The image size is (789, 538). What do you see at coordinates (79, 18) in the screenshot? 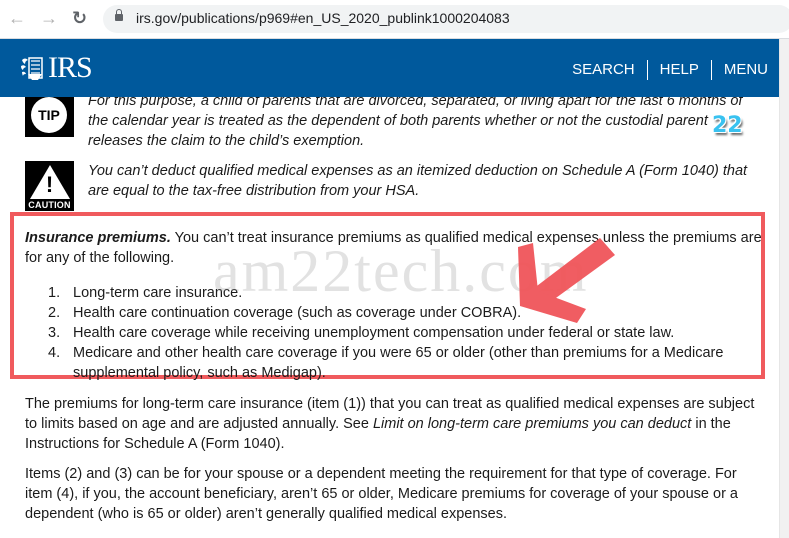
I see `reload-button: ↻` at bounding box center [79, 18].